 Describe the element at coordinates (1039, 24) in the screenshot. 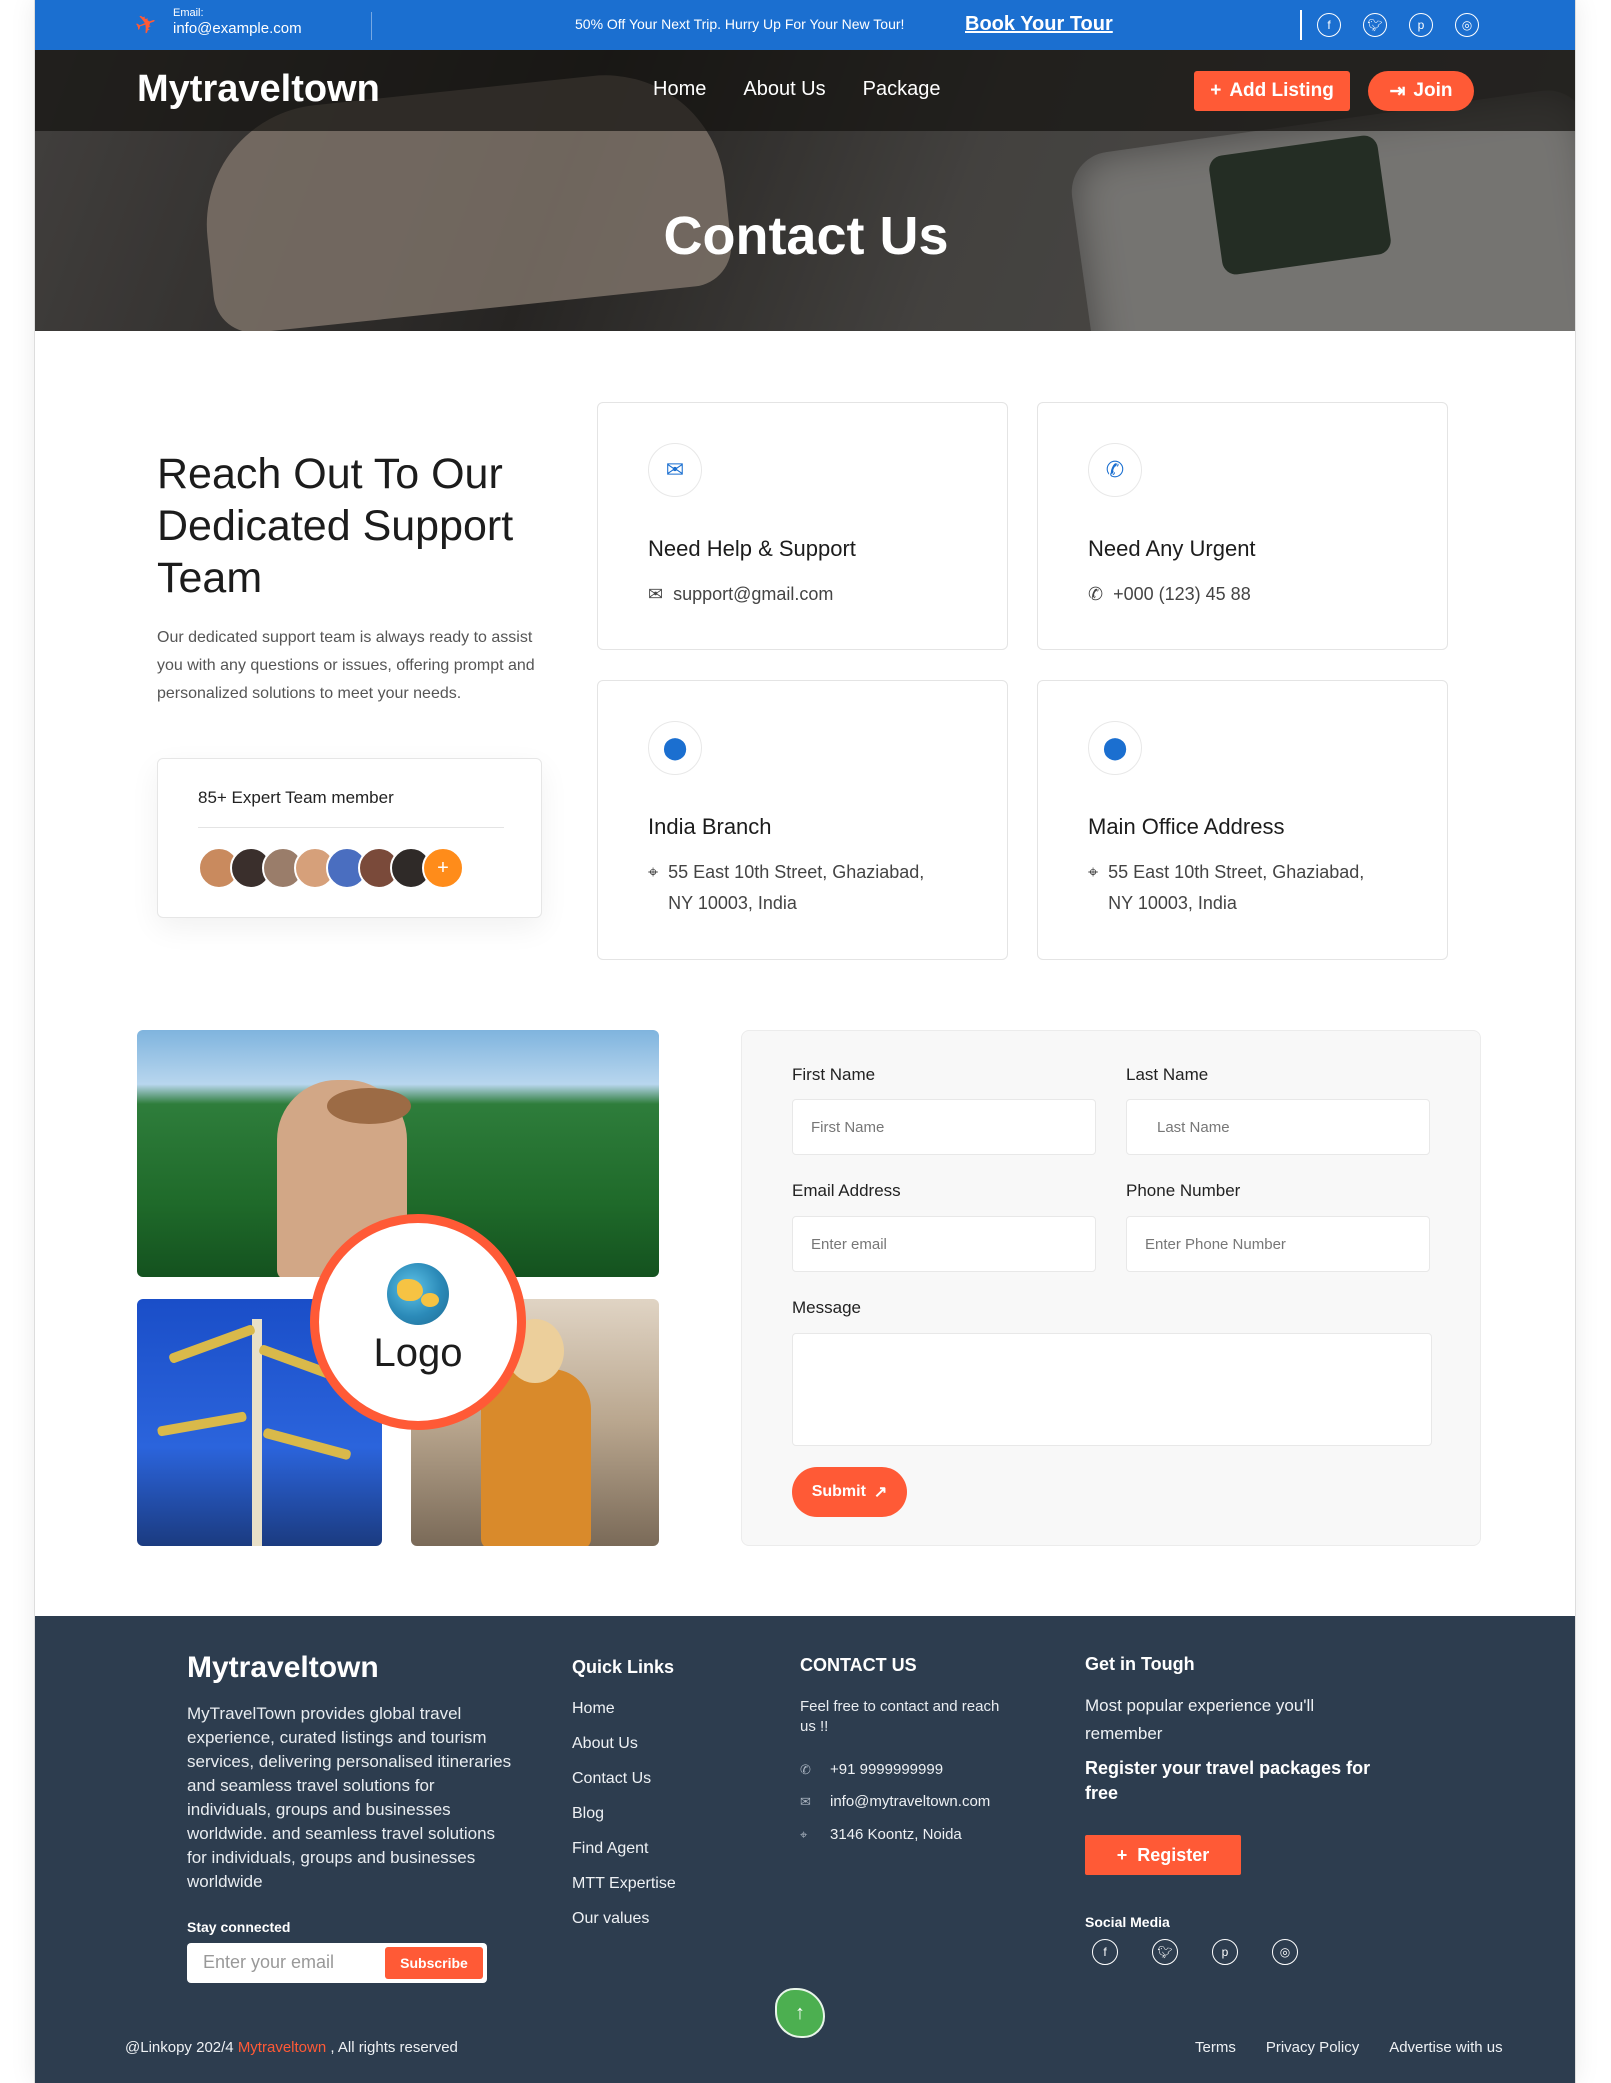

I see `book-your-tour-link: Book Your Tour` at that location.